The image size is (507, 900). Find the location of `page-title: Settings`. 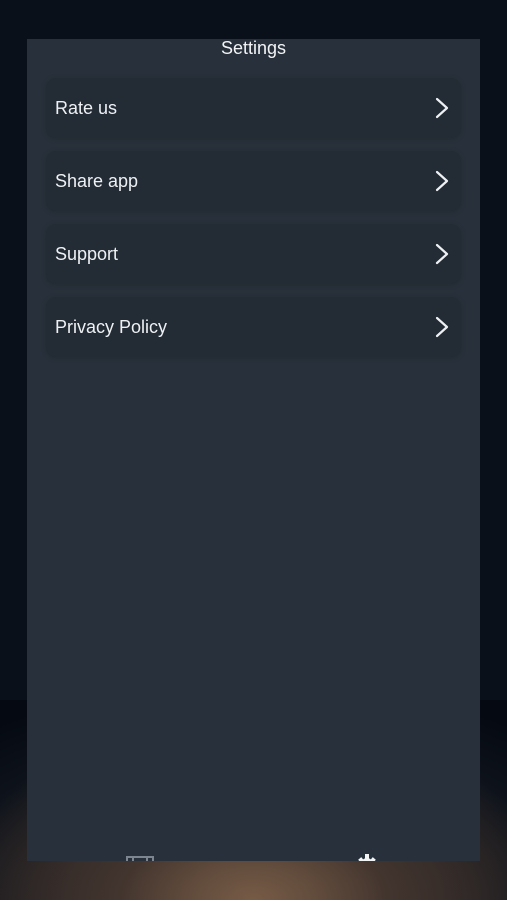

page-title: Settings is located at coordinates (253, 48).